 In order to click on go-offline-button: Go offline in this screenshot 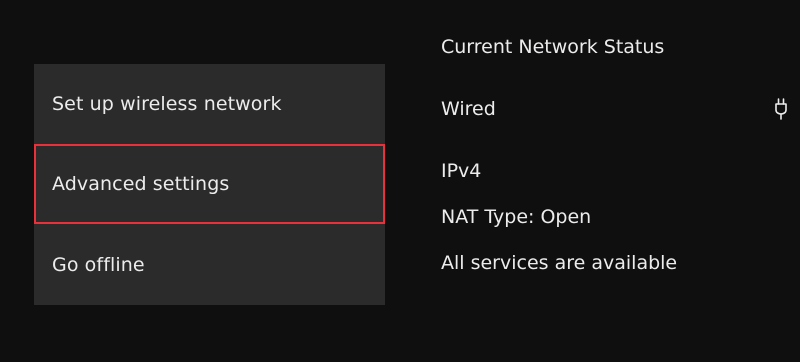, I will do `click(209, 265)`.